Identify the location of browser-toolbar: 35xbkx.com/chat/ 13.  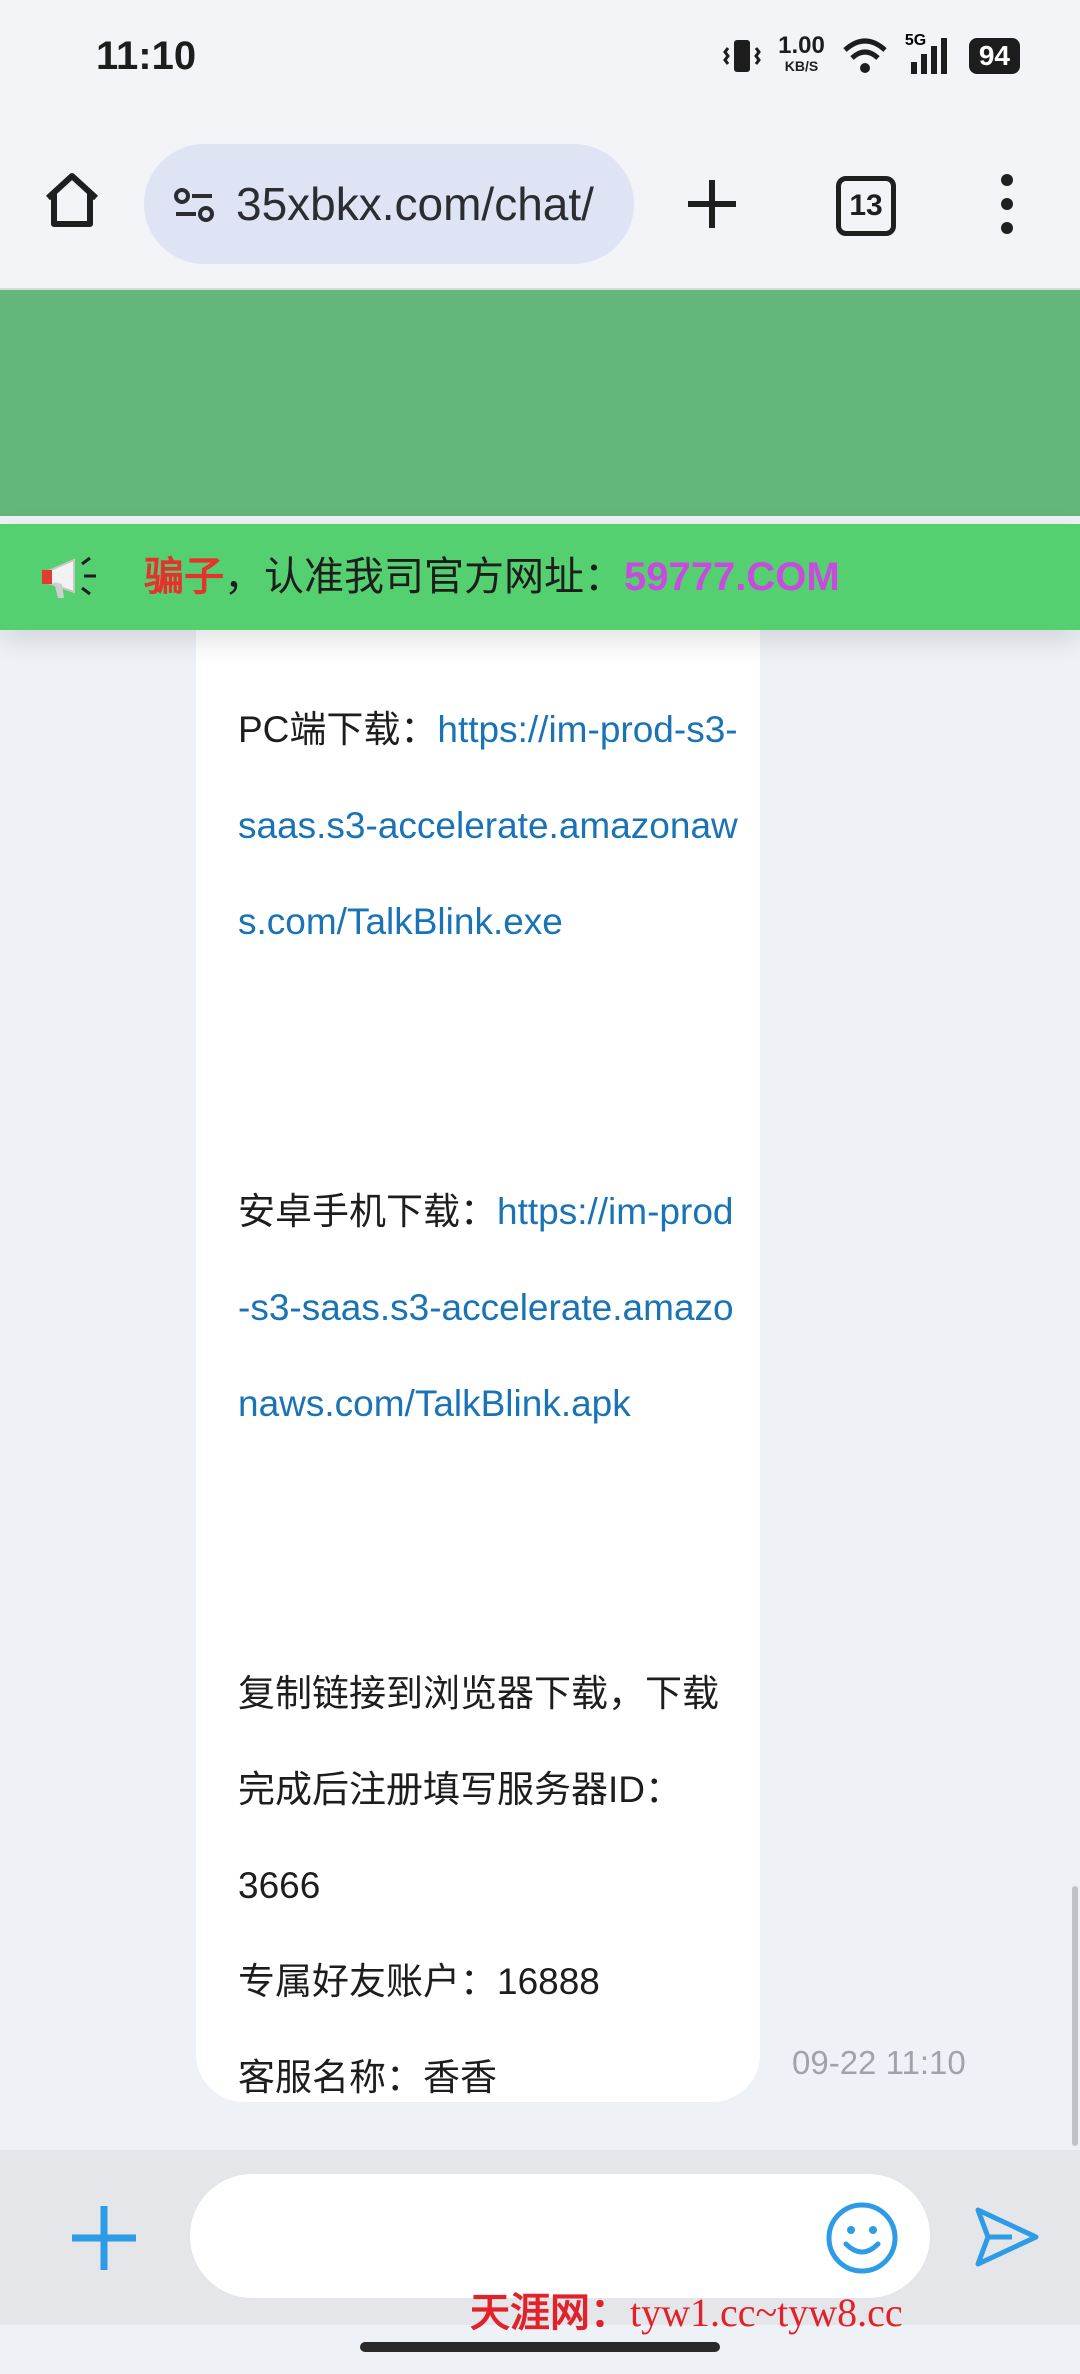
(540, 205).